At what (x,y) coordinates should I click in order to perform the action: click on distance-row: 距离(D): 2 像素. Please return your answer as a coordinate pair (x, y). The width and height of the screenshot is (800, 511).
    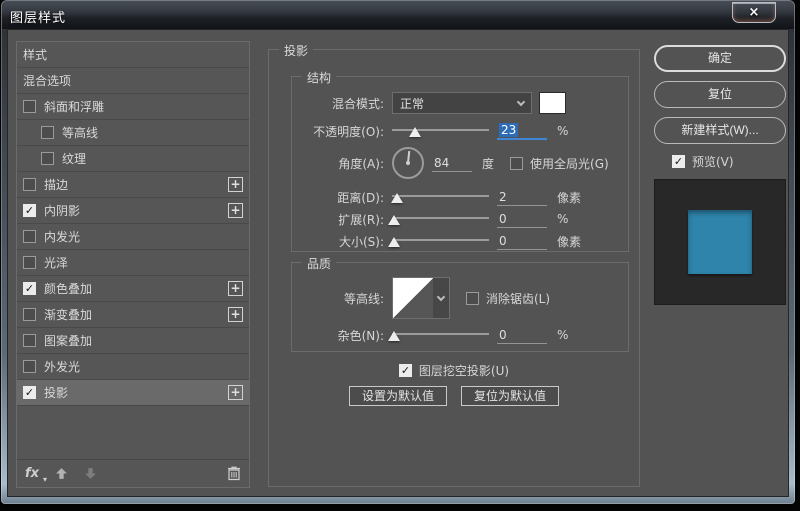
    Looking at the image, I should click on (461, 197).